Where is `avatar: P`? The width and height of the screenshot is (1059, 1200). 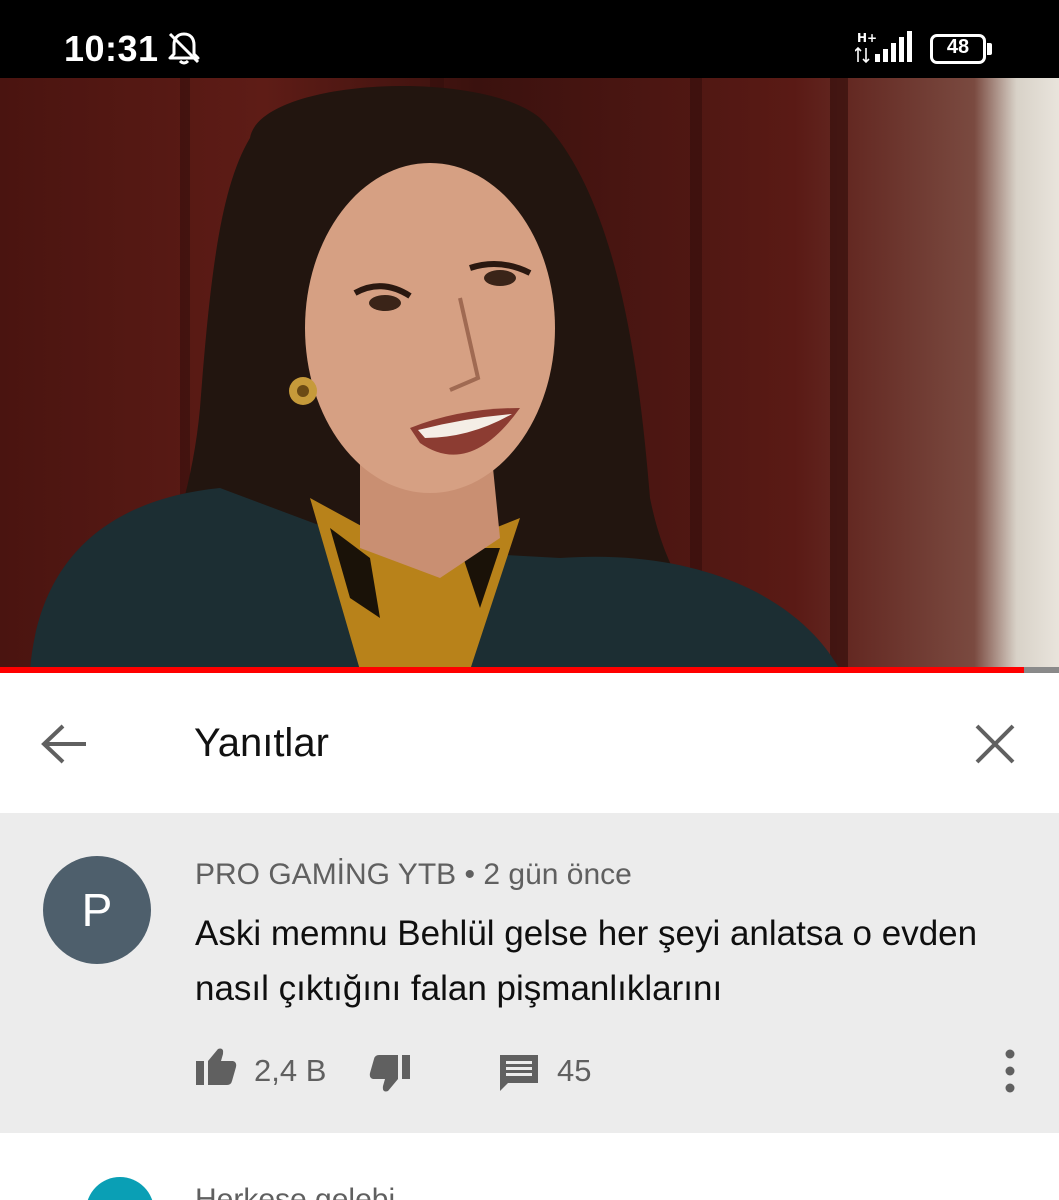
avatar: P is located at coordinates (97, 910).